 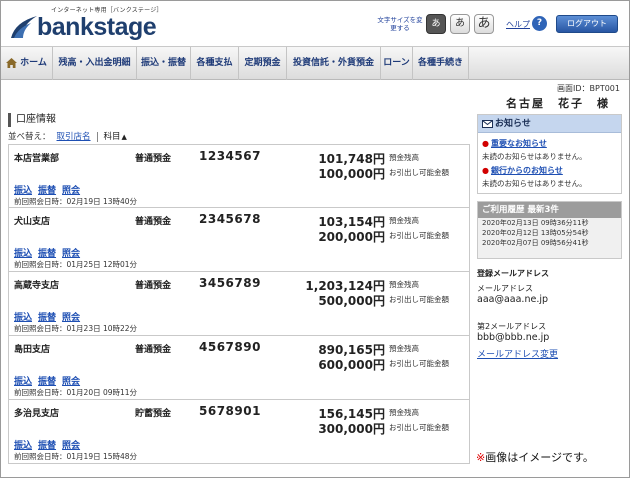 I want to click on logo-text: bankstage, so click(x=97, y=27).